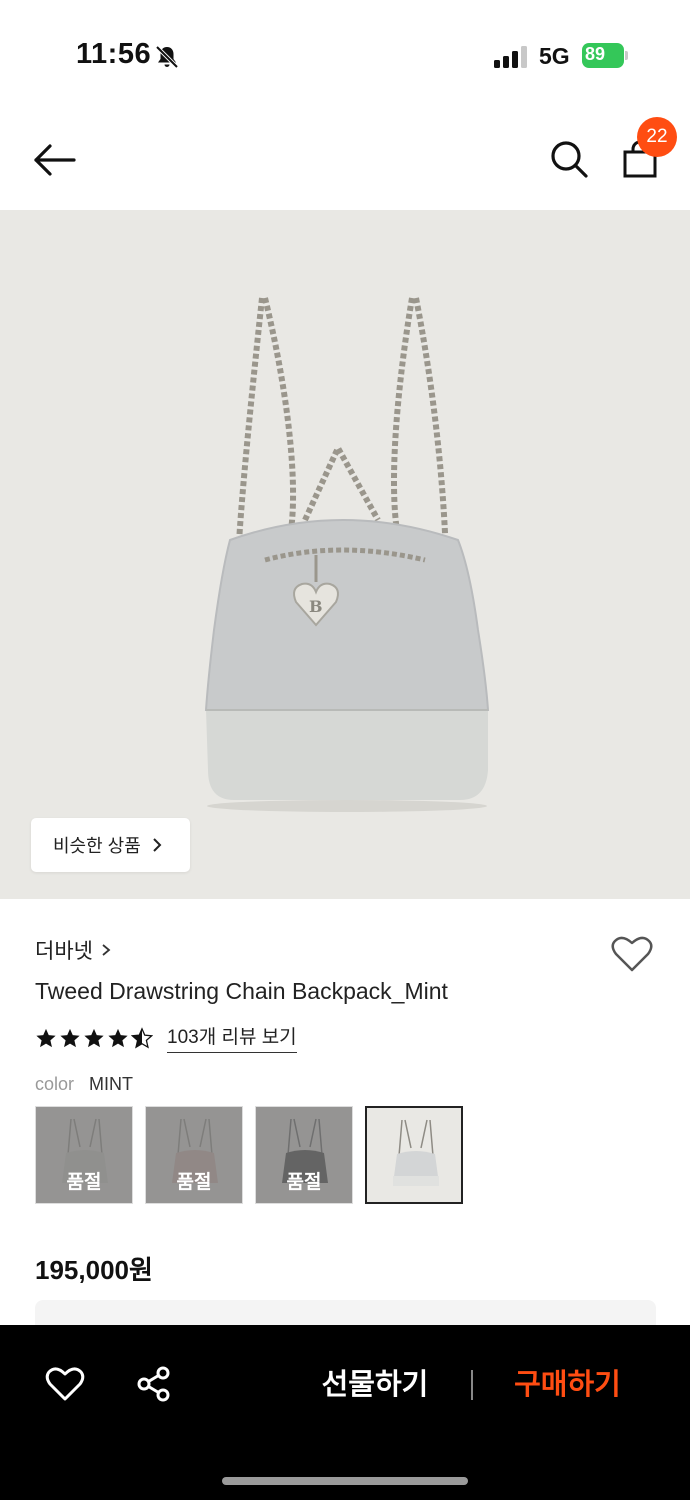 The width and height of the screenshot is (690, 1500). I want to click on cart-count-badge: 22, so click(657, 137).